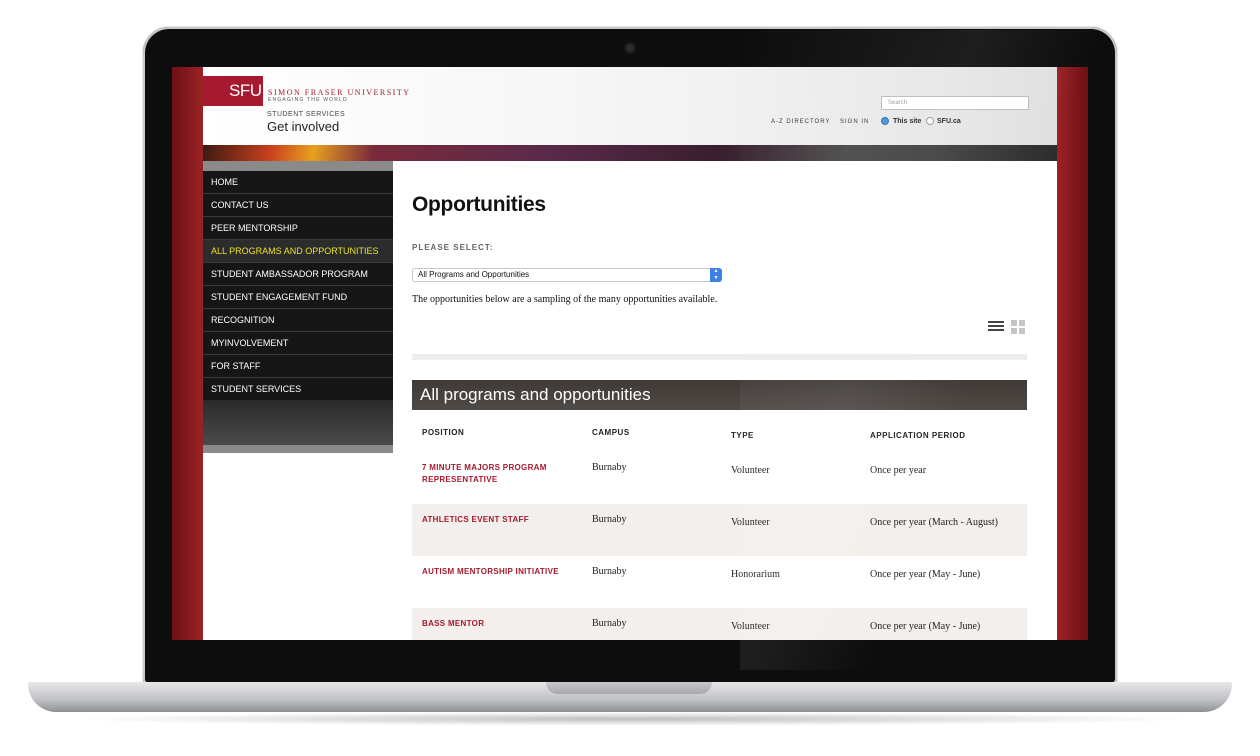 This screenshot has height=756, width=1260. What do you see at coordinates (453, 247) in the screenshot?
I see `select-label: PLEASE SELECT:` at bounding box center [453, 247].